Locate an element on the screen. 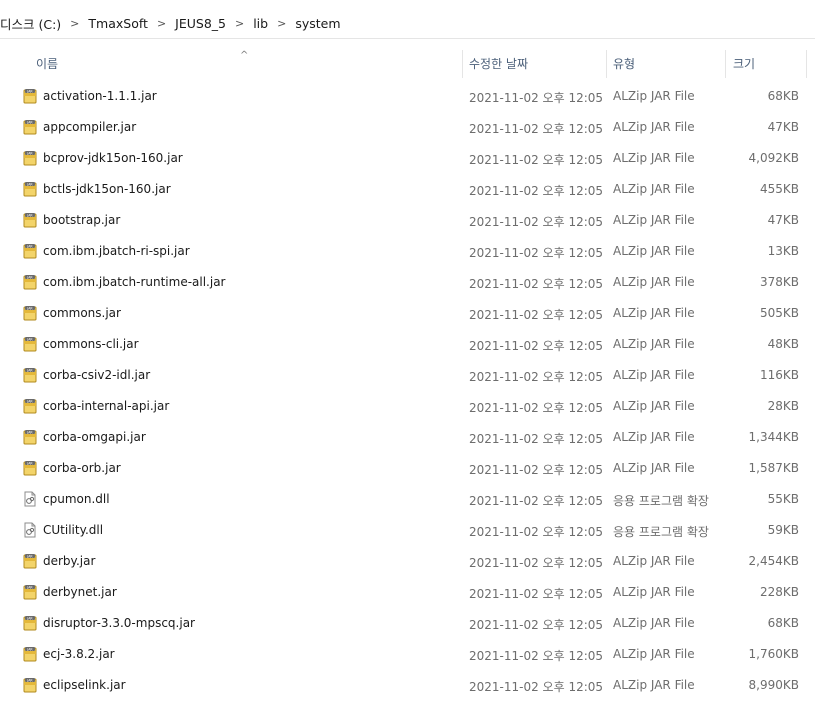 The width and height of the screenshot is (815, 701). file-name: CUtility.dll is located at coordinates (73, 530).